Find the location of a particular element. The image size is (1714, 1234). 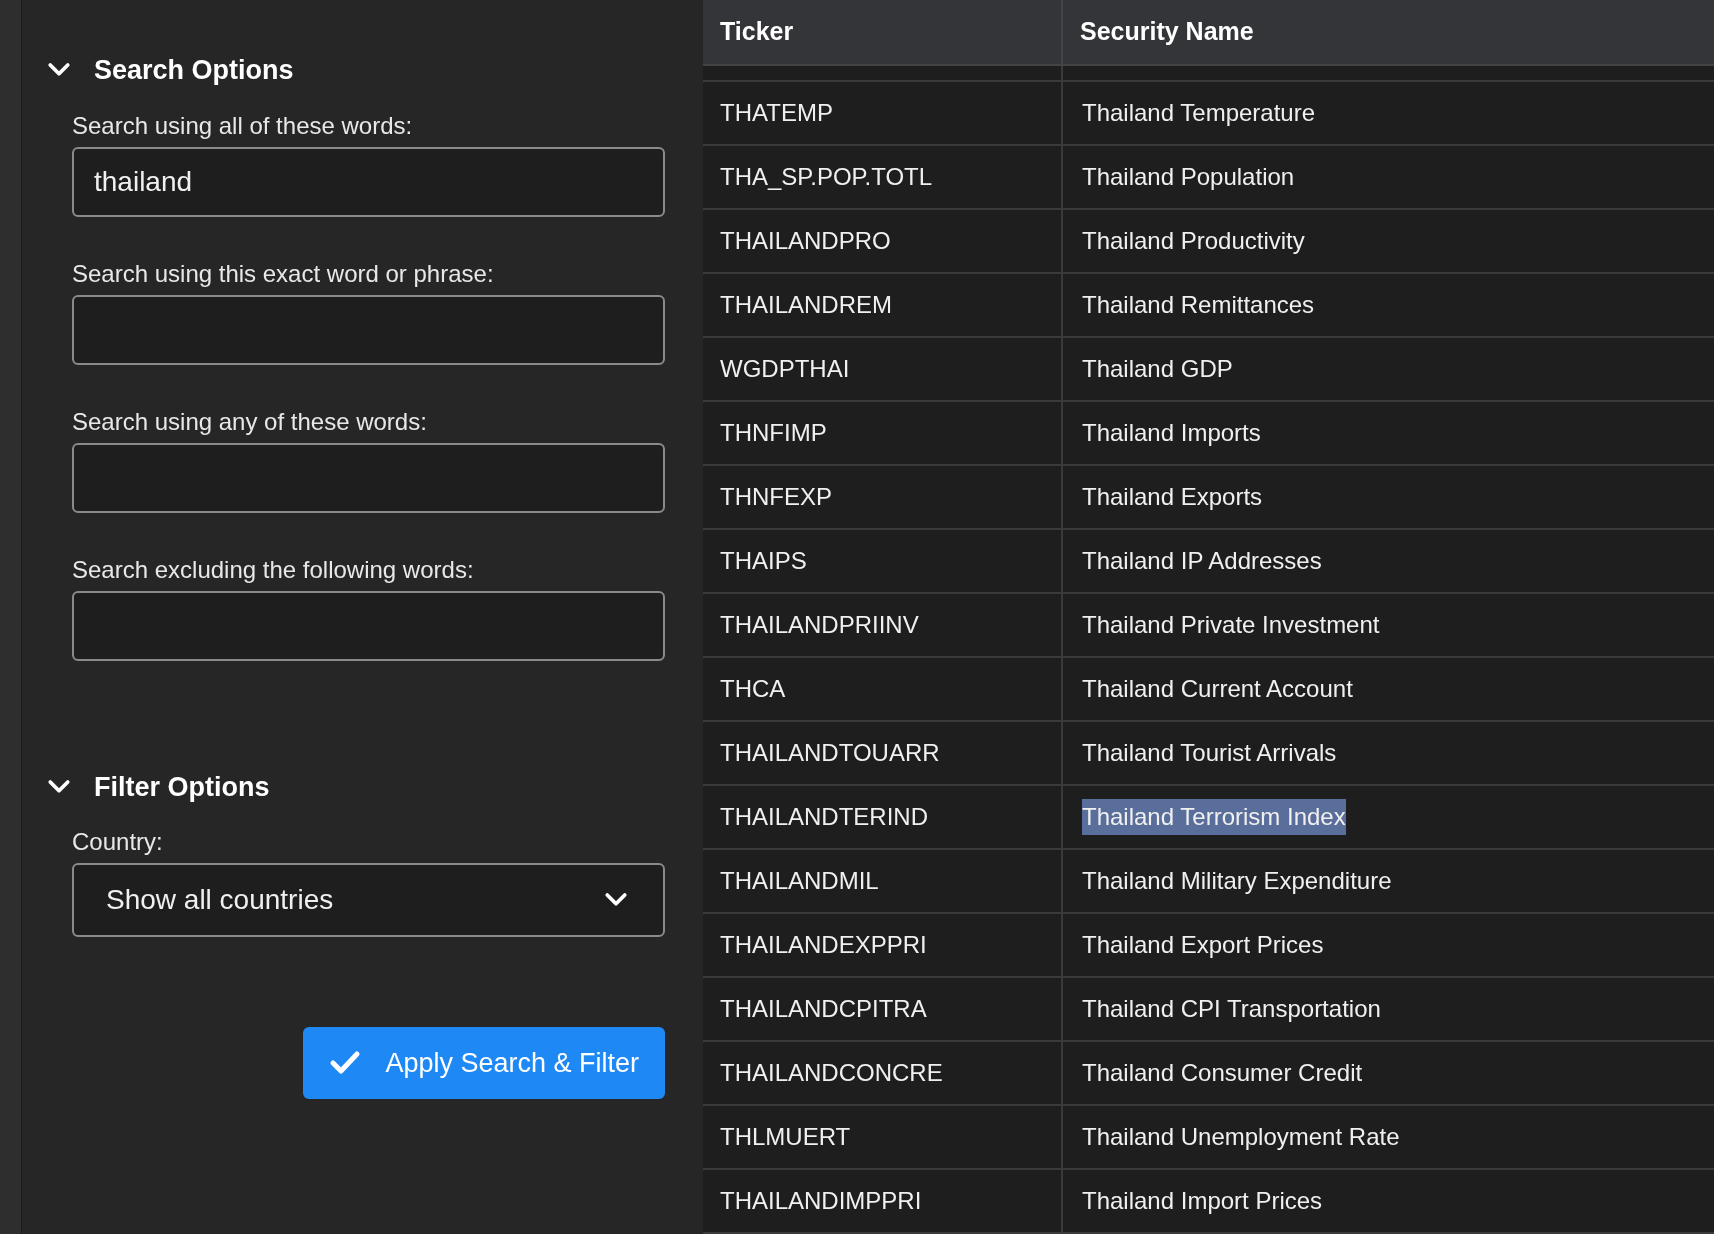

ticker-cell-text: THAILANDEXPPRI is located at coordinates (823, 945).